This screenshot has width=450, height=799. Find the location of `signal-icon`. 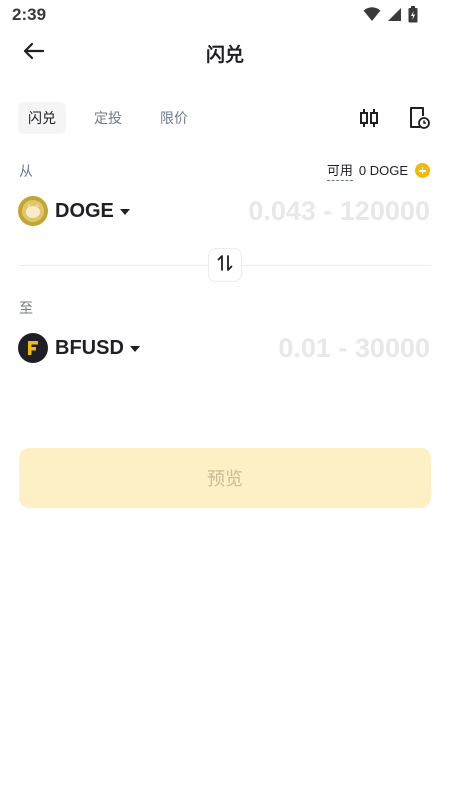

signal-icon is located at coordinates (394, 16).